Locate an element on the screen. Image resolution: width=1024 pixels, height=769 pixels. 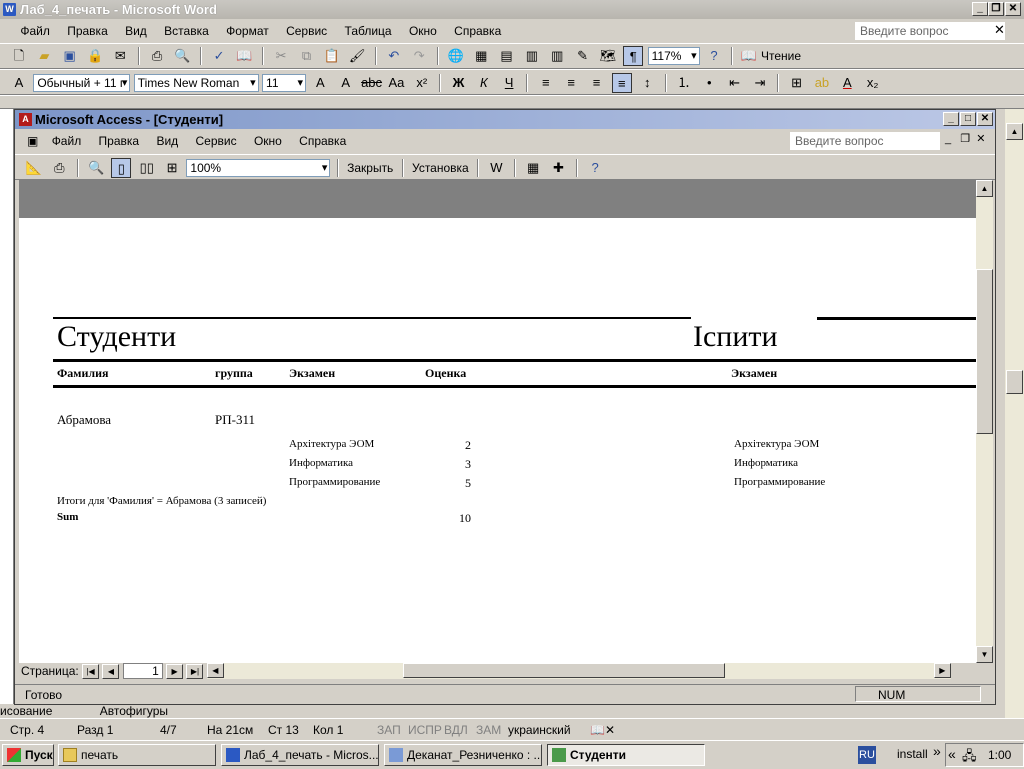
line-spacing-icon: ↕ is located at coordinates (647, 83).